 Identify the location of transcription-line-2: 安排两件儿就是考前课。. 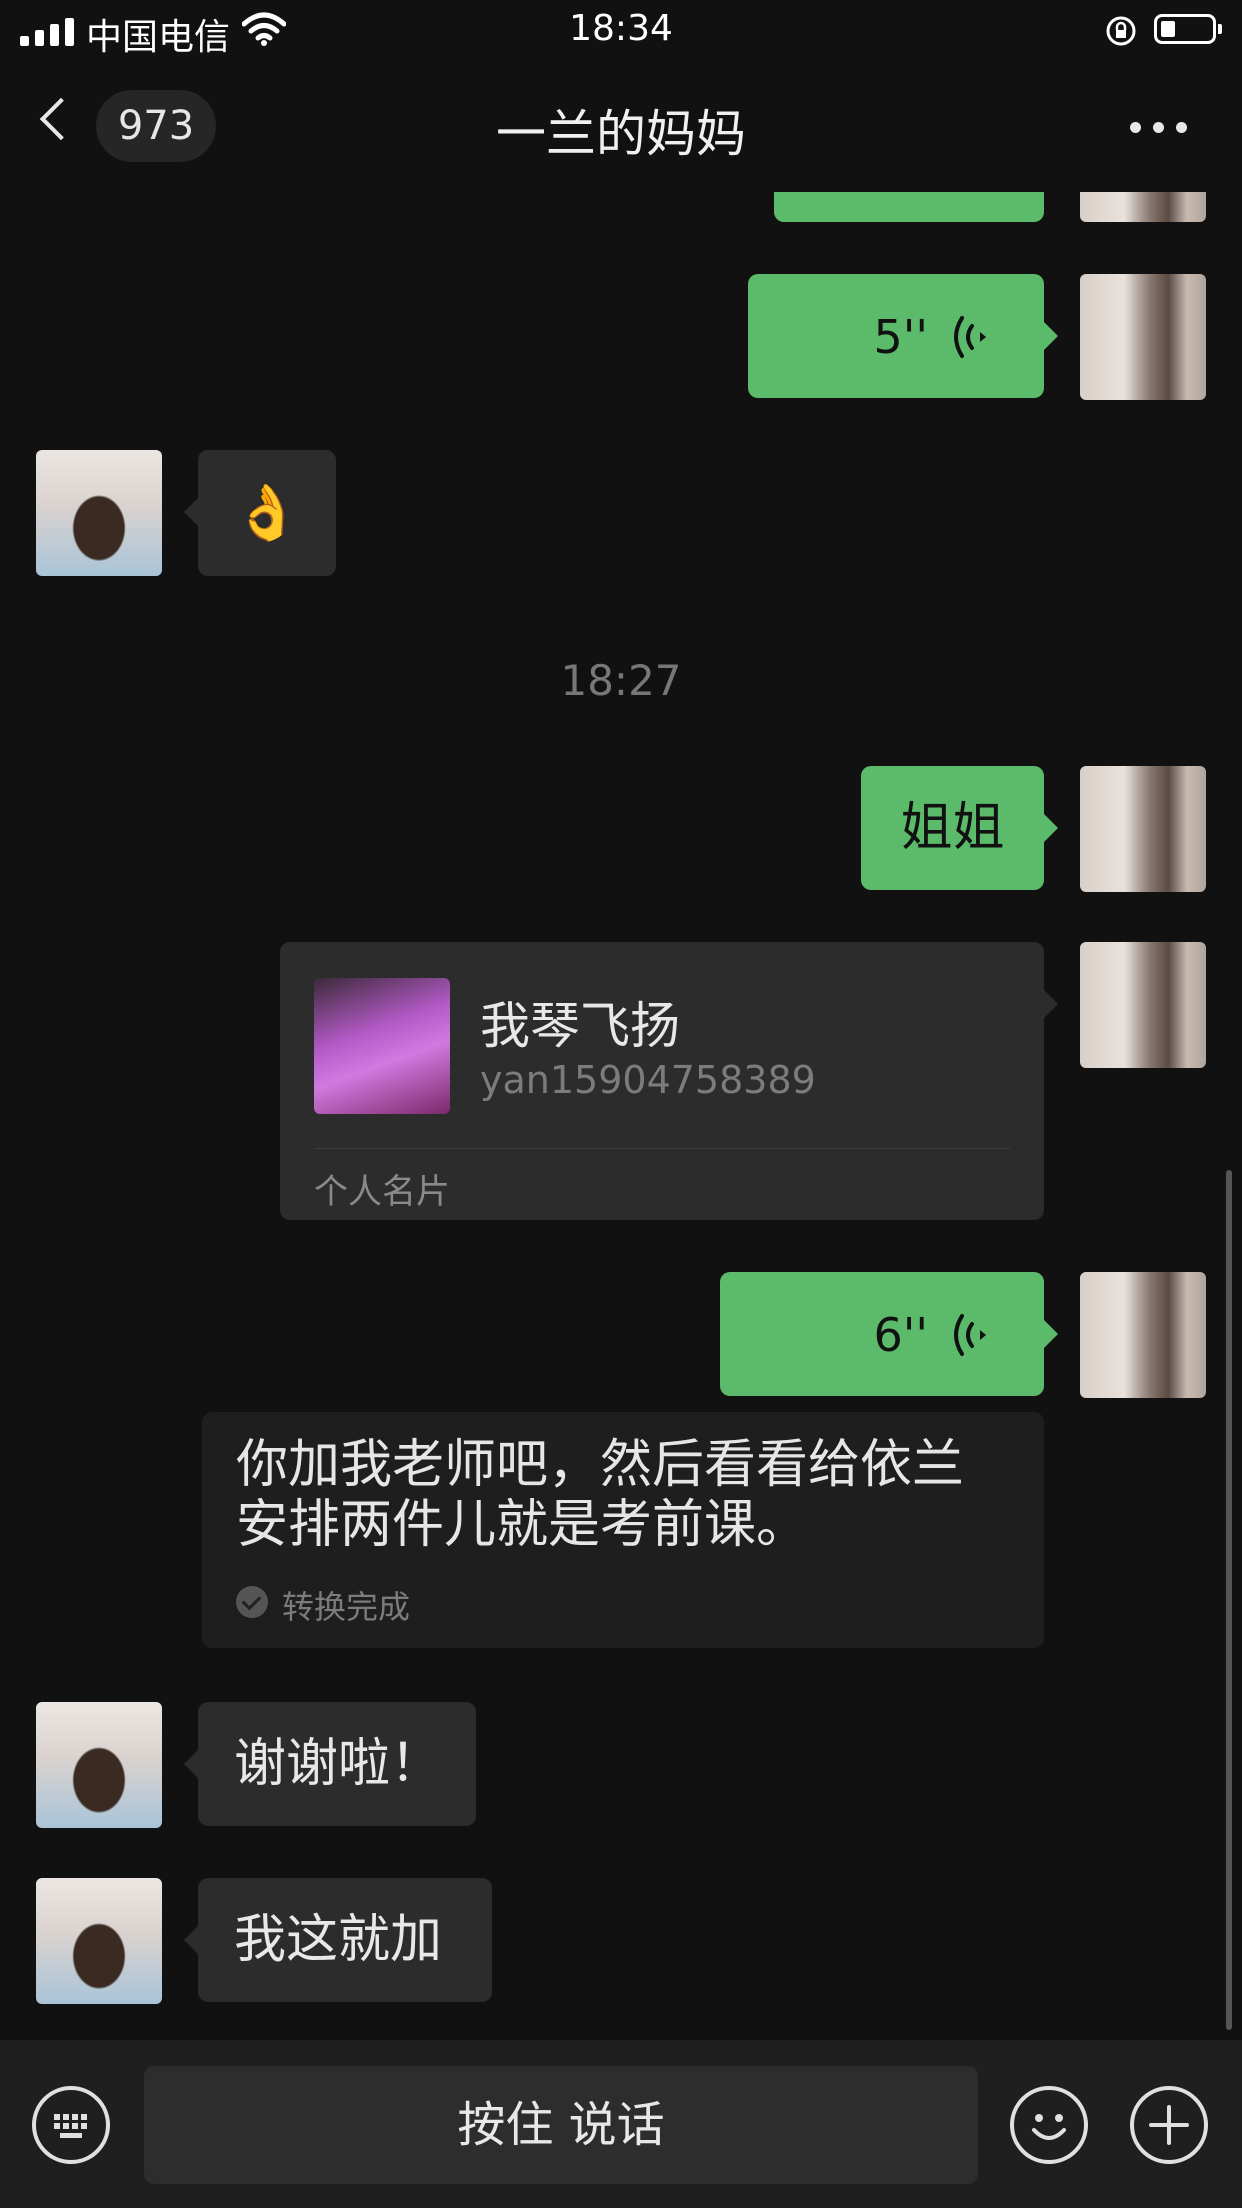
(522, 1525).